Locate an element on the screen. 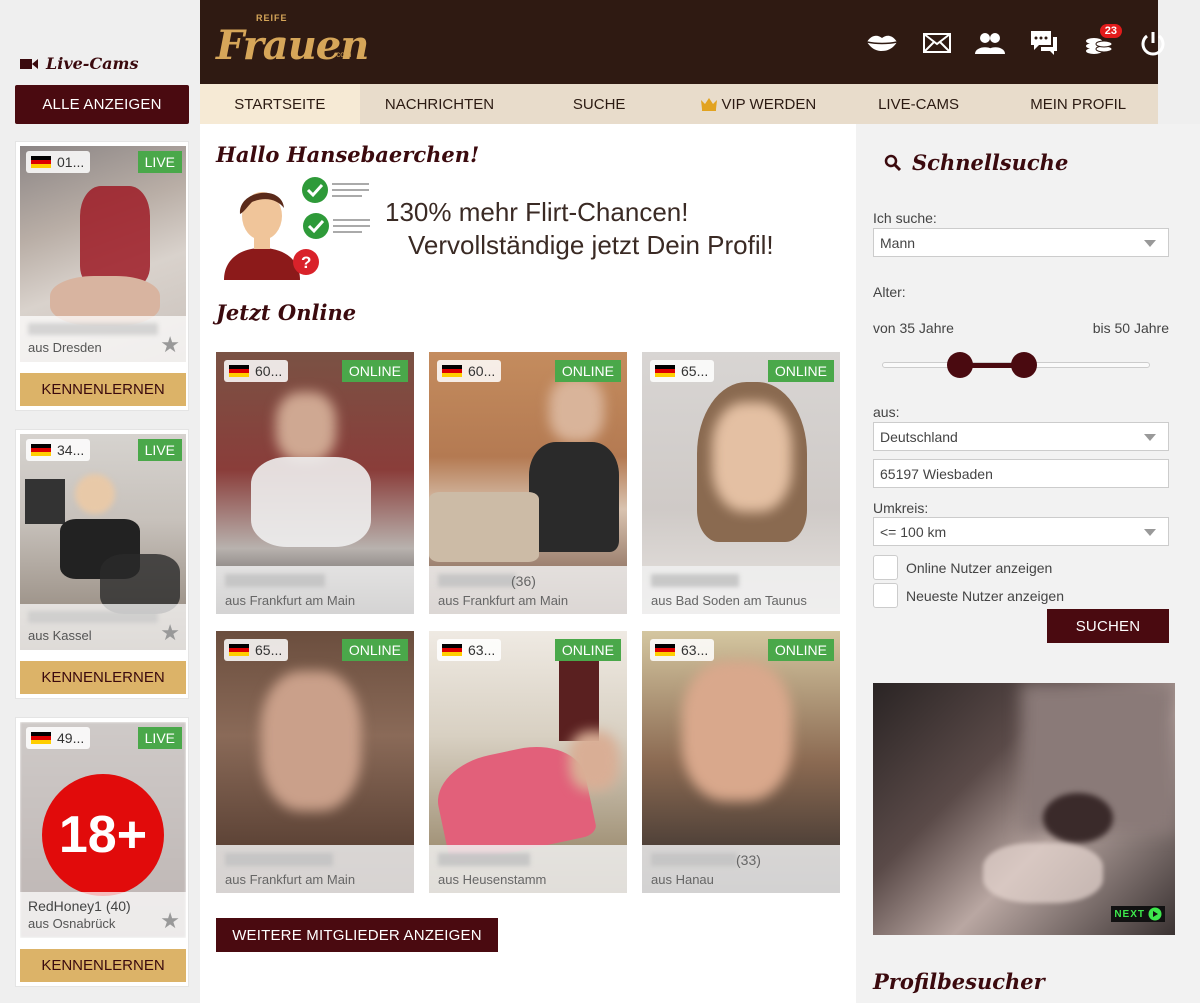  online-users-label: Online Nutzer anzeigen is located at coordinates (979, 567).